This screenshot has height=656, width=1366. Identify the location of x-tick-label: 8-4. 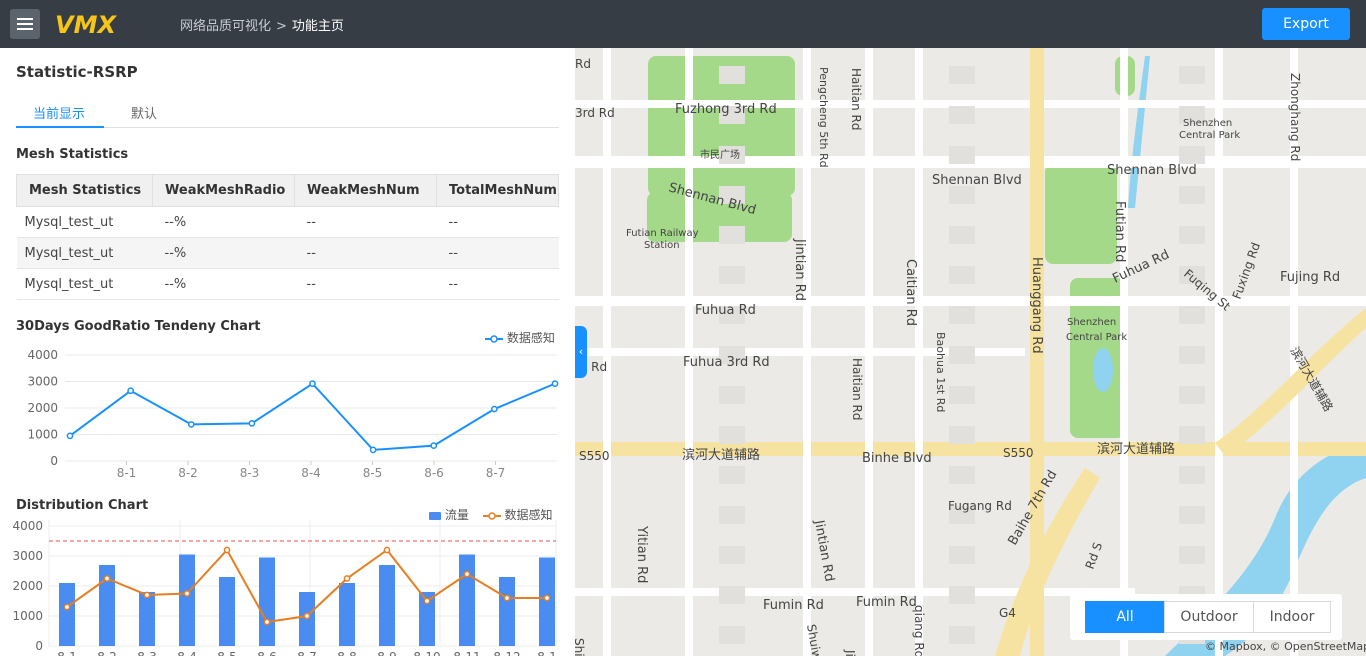
(311, 472).